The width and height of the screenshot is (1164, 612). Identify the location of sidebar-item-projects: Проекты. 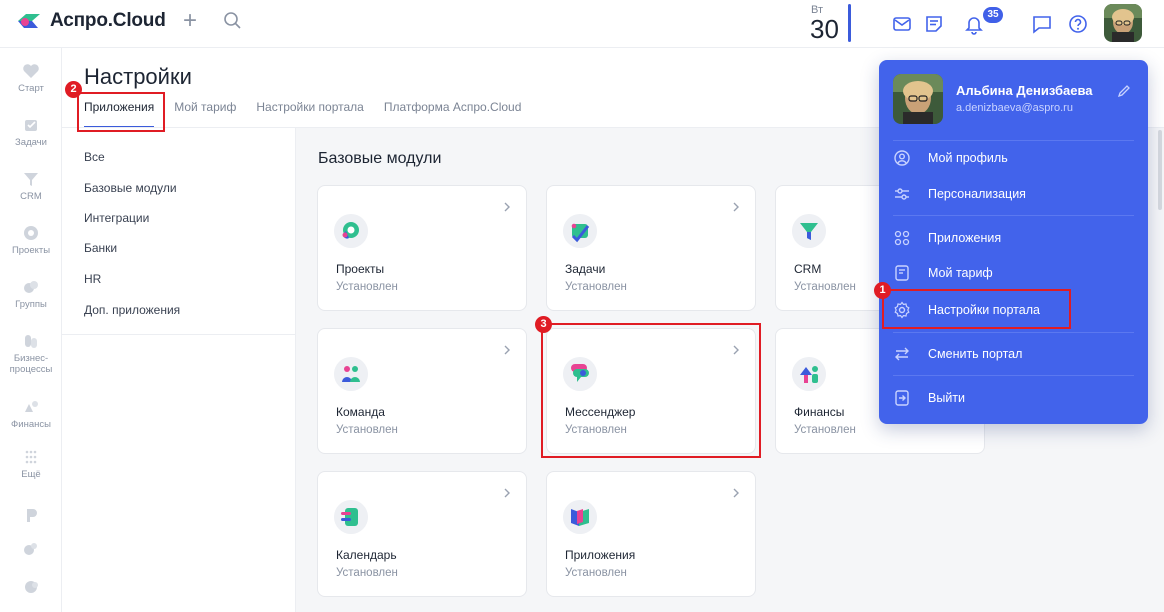
(31, 240).